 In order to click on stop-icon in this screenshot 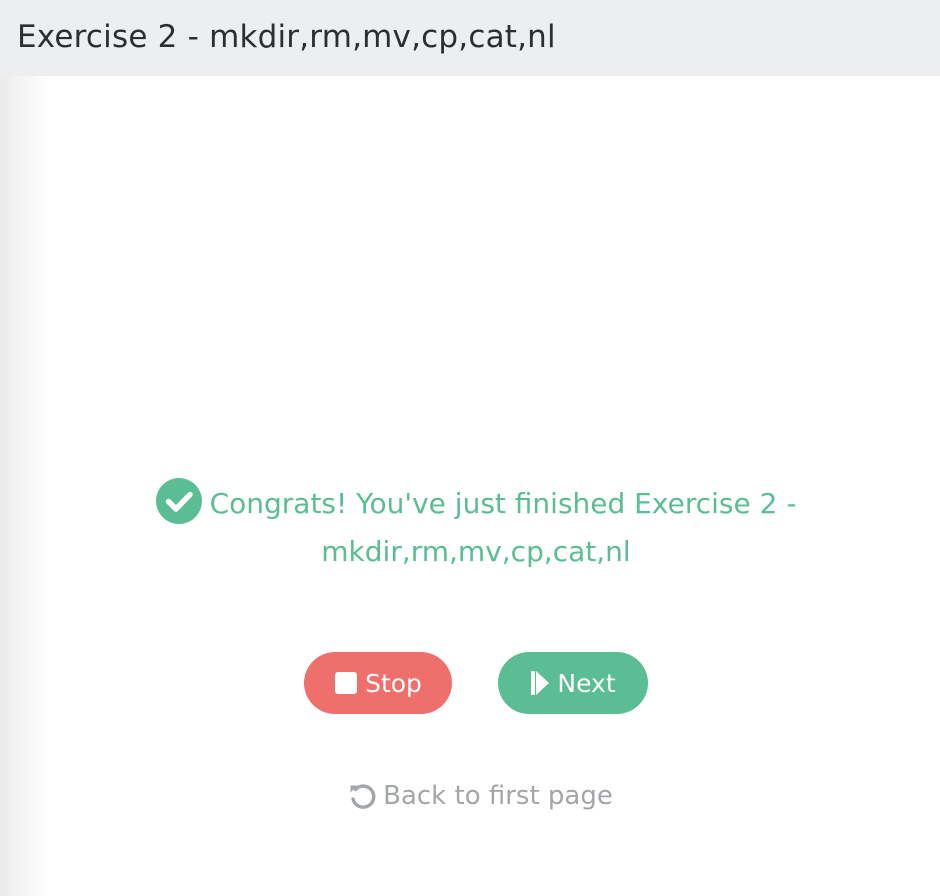, I will do `click(346, 683)`.